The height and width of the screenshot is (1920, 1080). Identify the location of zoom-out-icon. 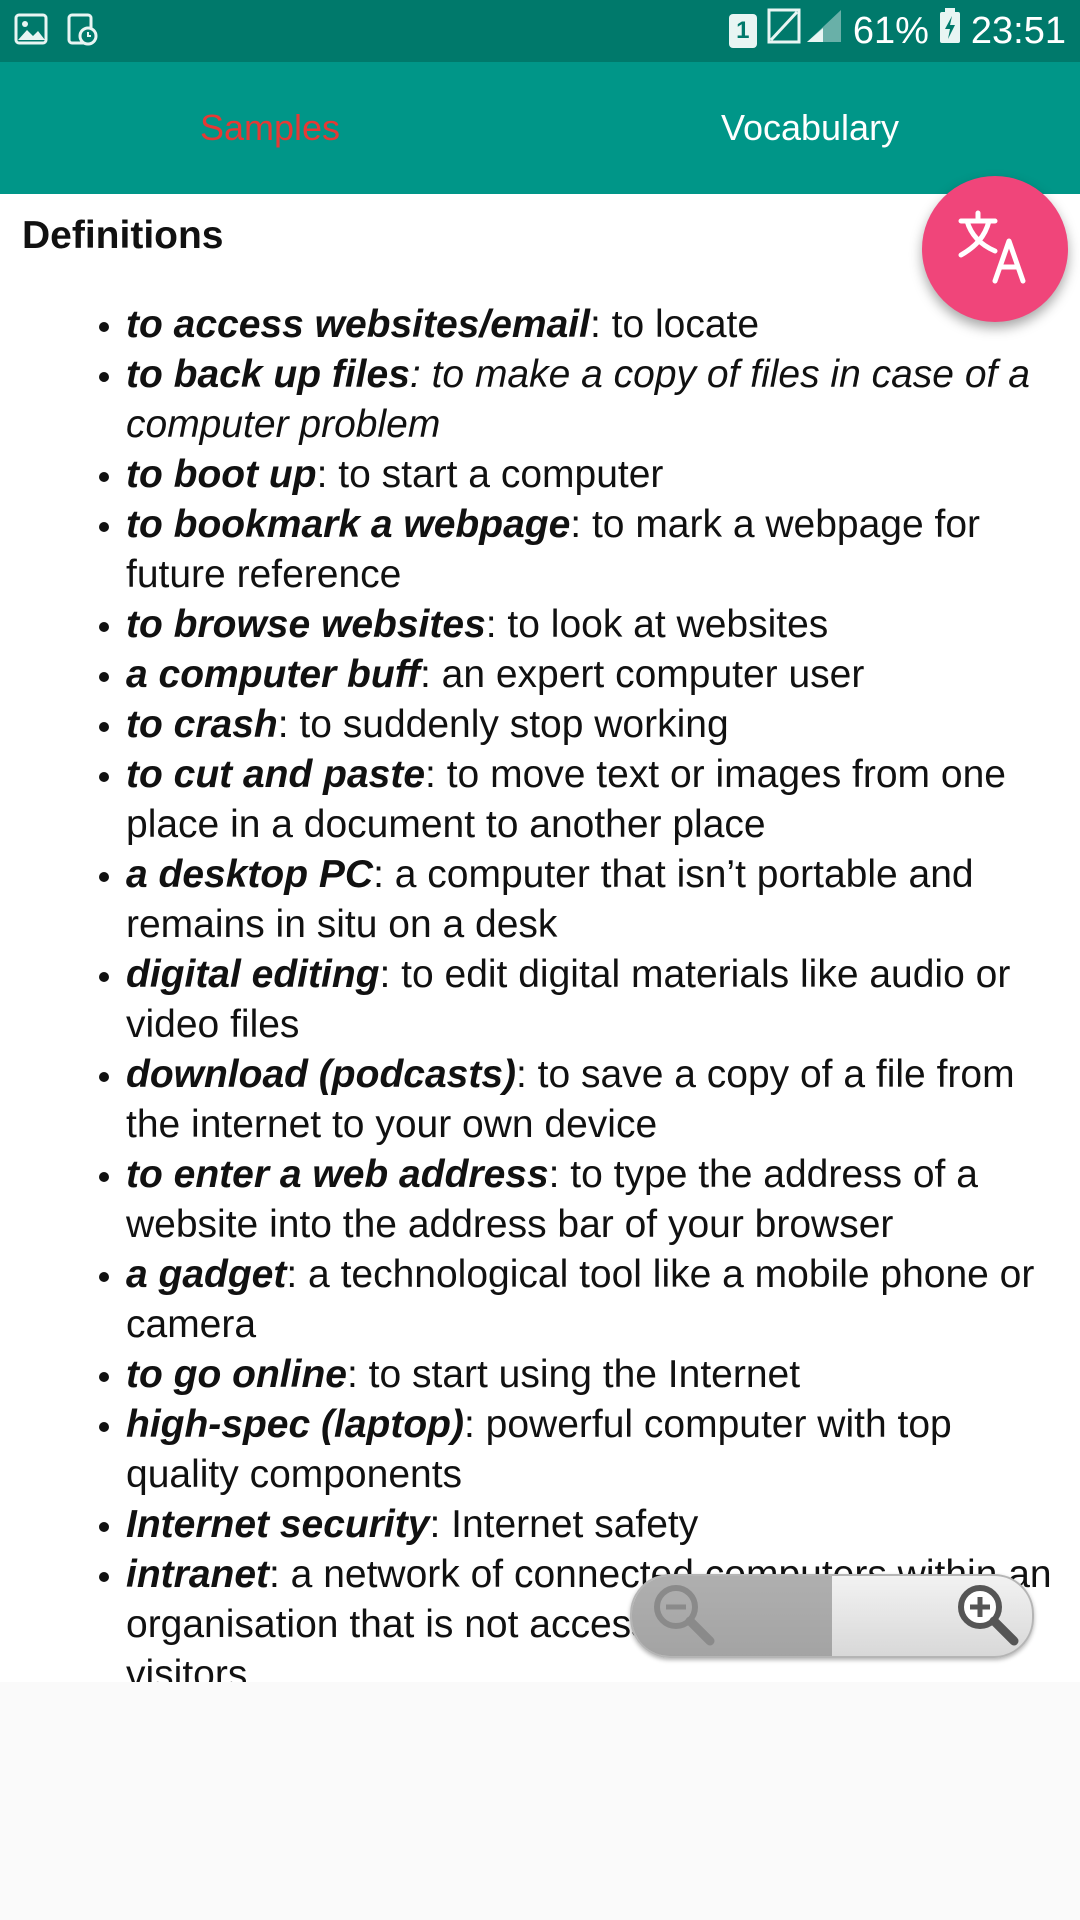
(683, 1616).